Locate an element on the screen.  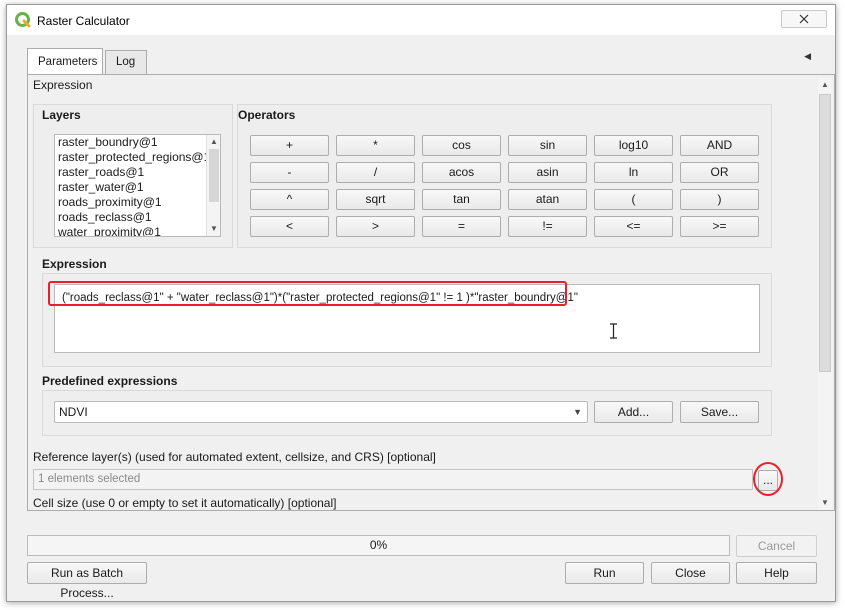
chevron-down-icon: ▼ is located at coordinates (577, 412).